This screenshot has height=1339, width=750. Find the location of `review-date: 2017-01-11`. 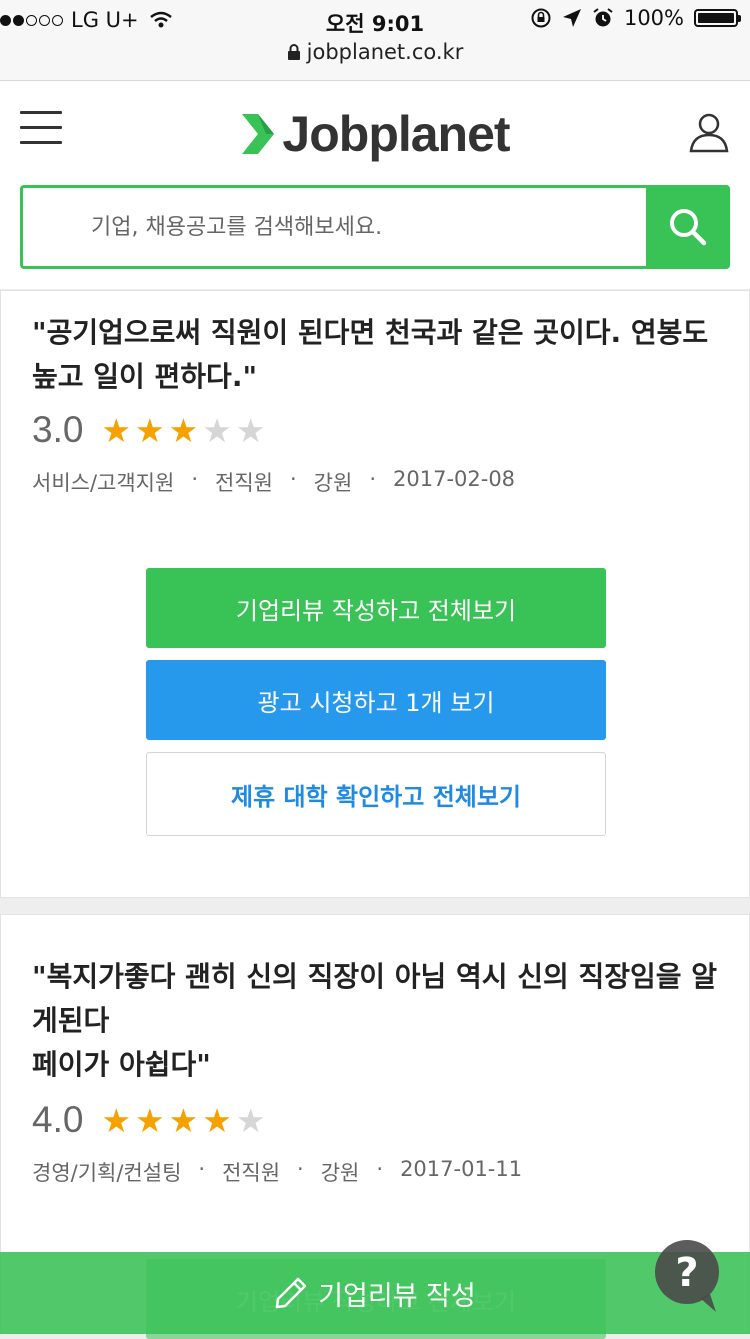

review-date: 2017-01-11 is located at coordinates (461, 1169).